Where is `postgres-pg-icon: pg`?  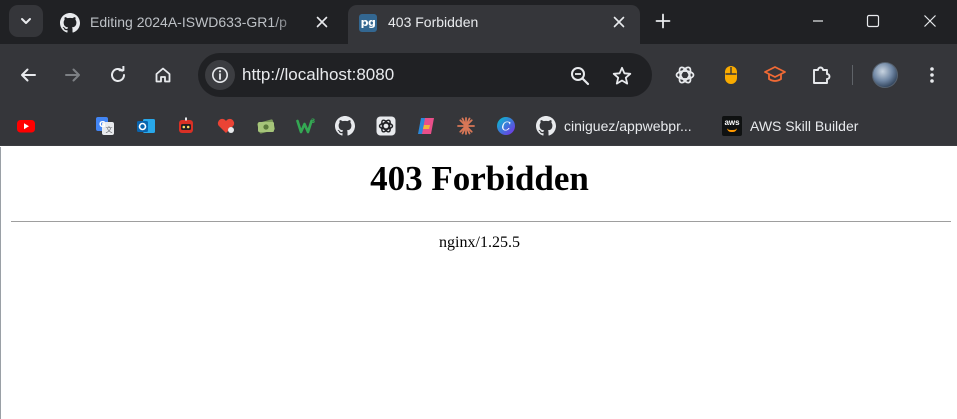 postgres-pg-icon: pg is located at coordinates (368, 23).